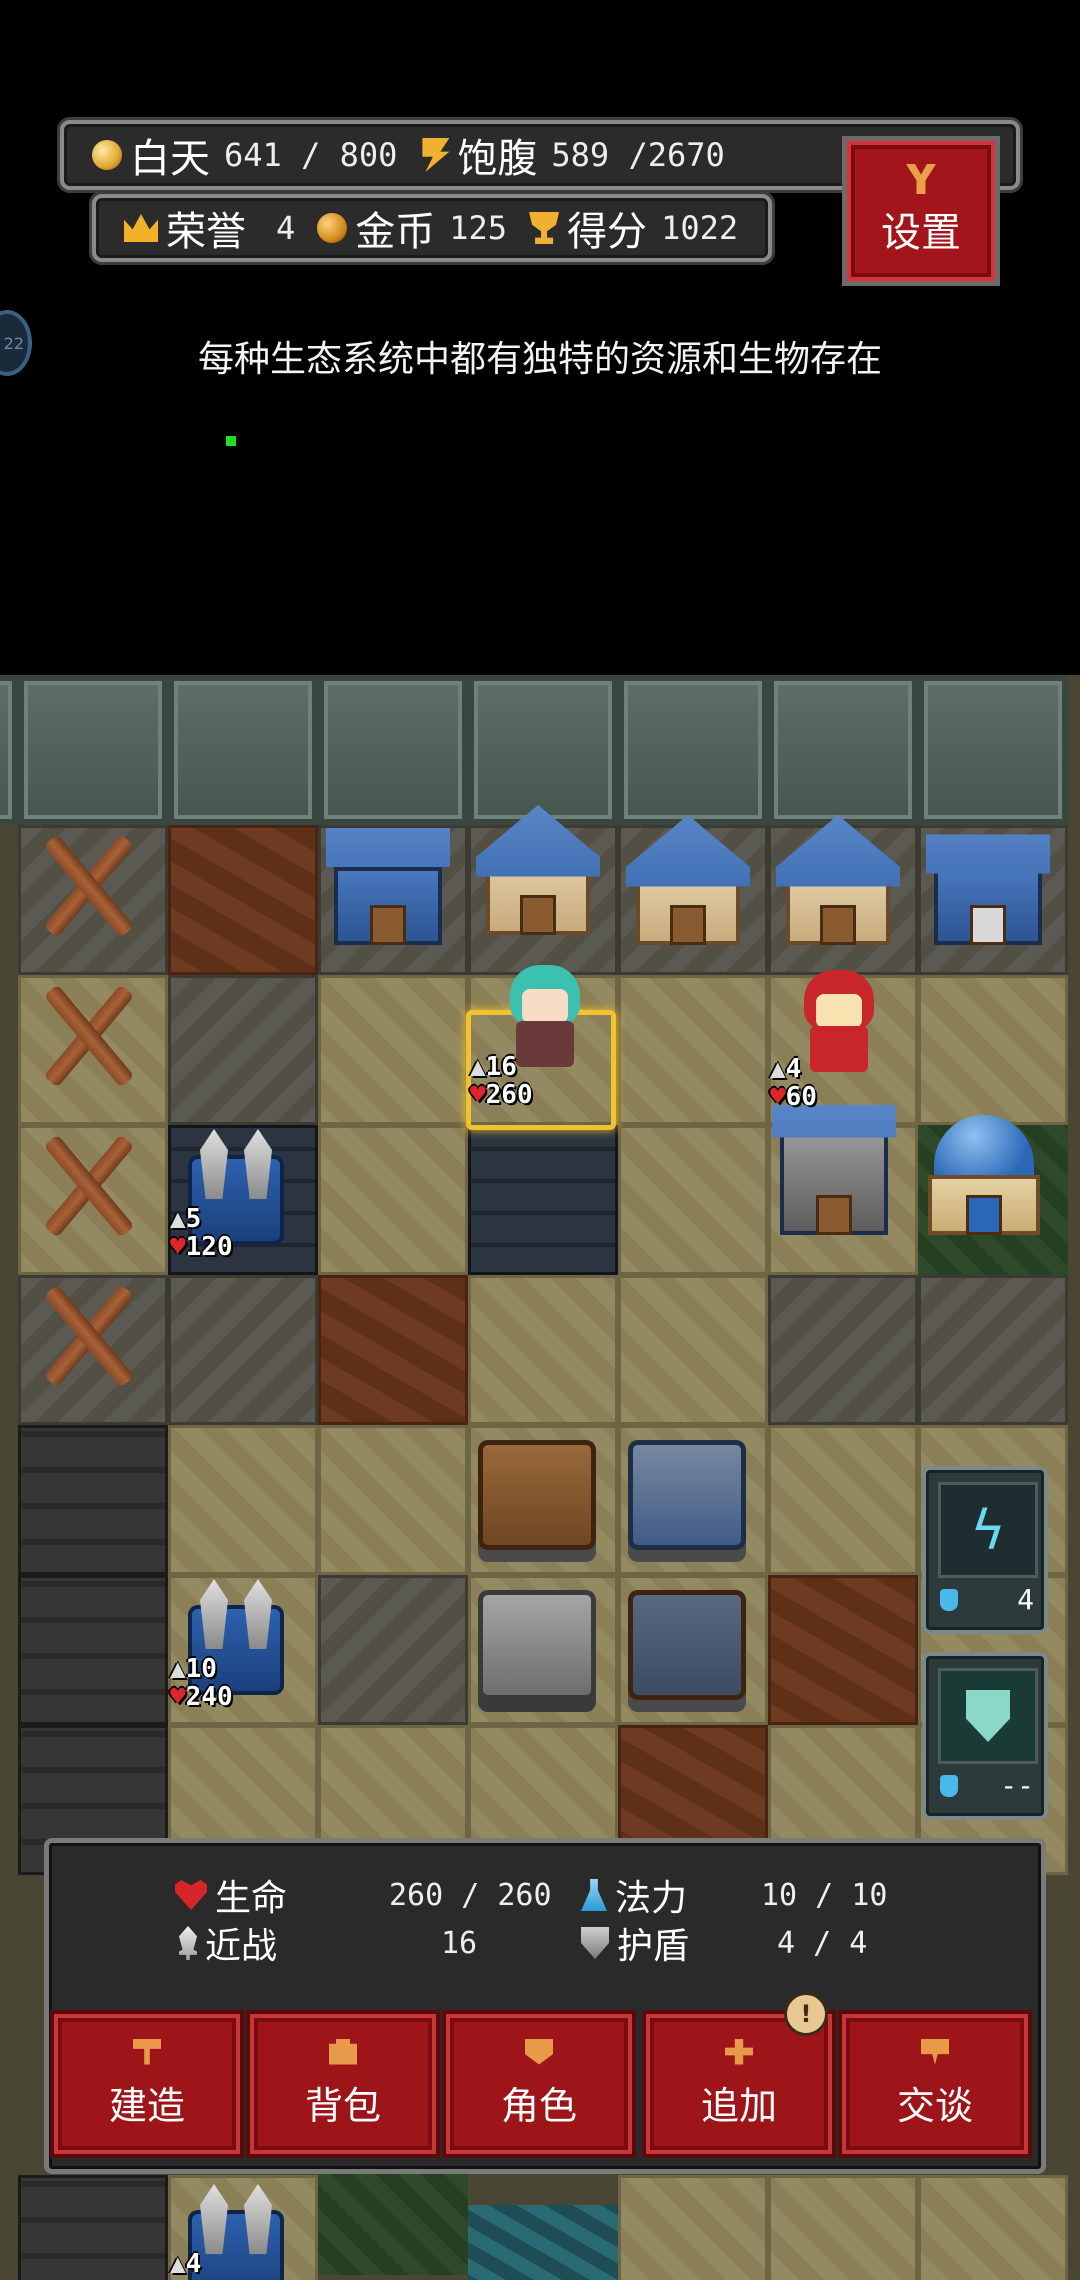 The height and width of the screenshot is (2280, 1080). Describe the element at coordinates (539, 359) in the screenshot. I see `tip-text: 每种生态系统中都有独特的资源和生物存在` at that location.